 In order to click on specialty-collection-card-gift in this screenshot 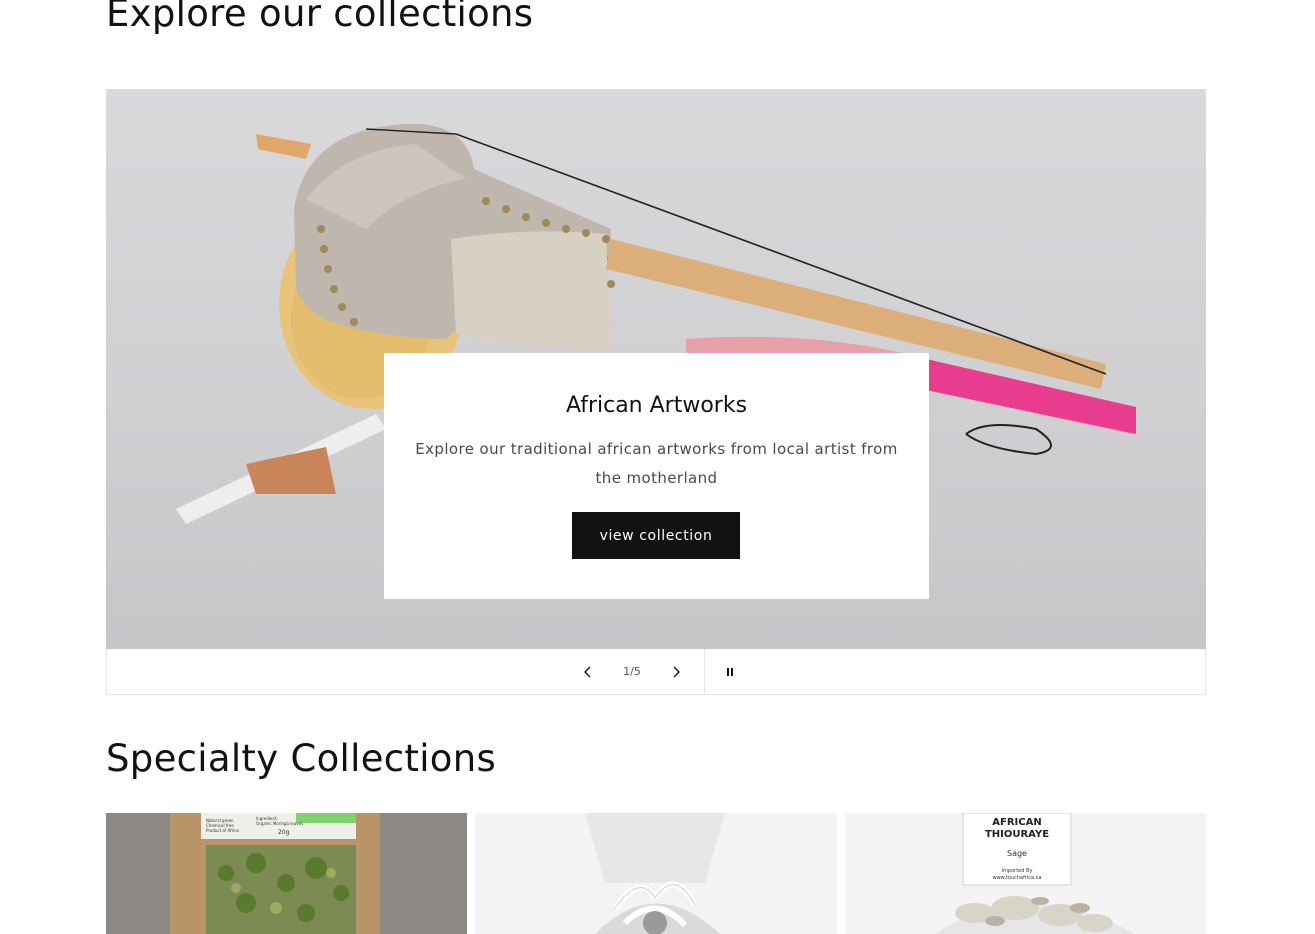, I will do `click(656, 873)`.